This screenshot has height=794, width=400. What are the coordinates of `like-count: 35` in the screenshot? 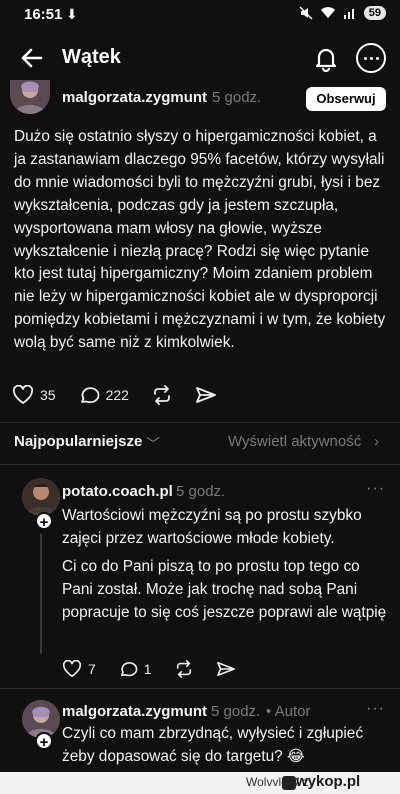 It's located at (48, 395).